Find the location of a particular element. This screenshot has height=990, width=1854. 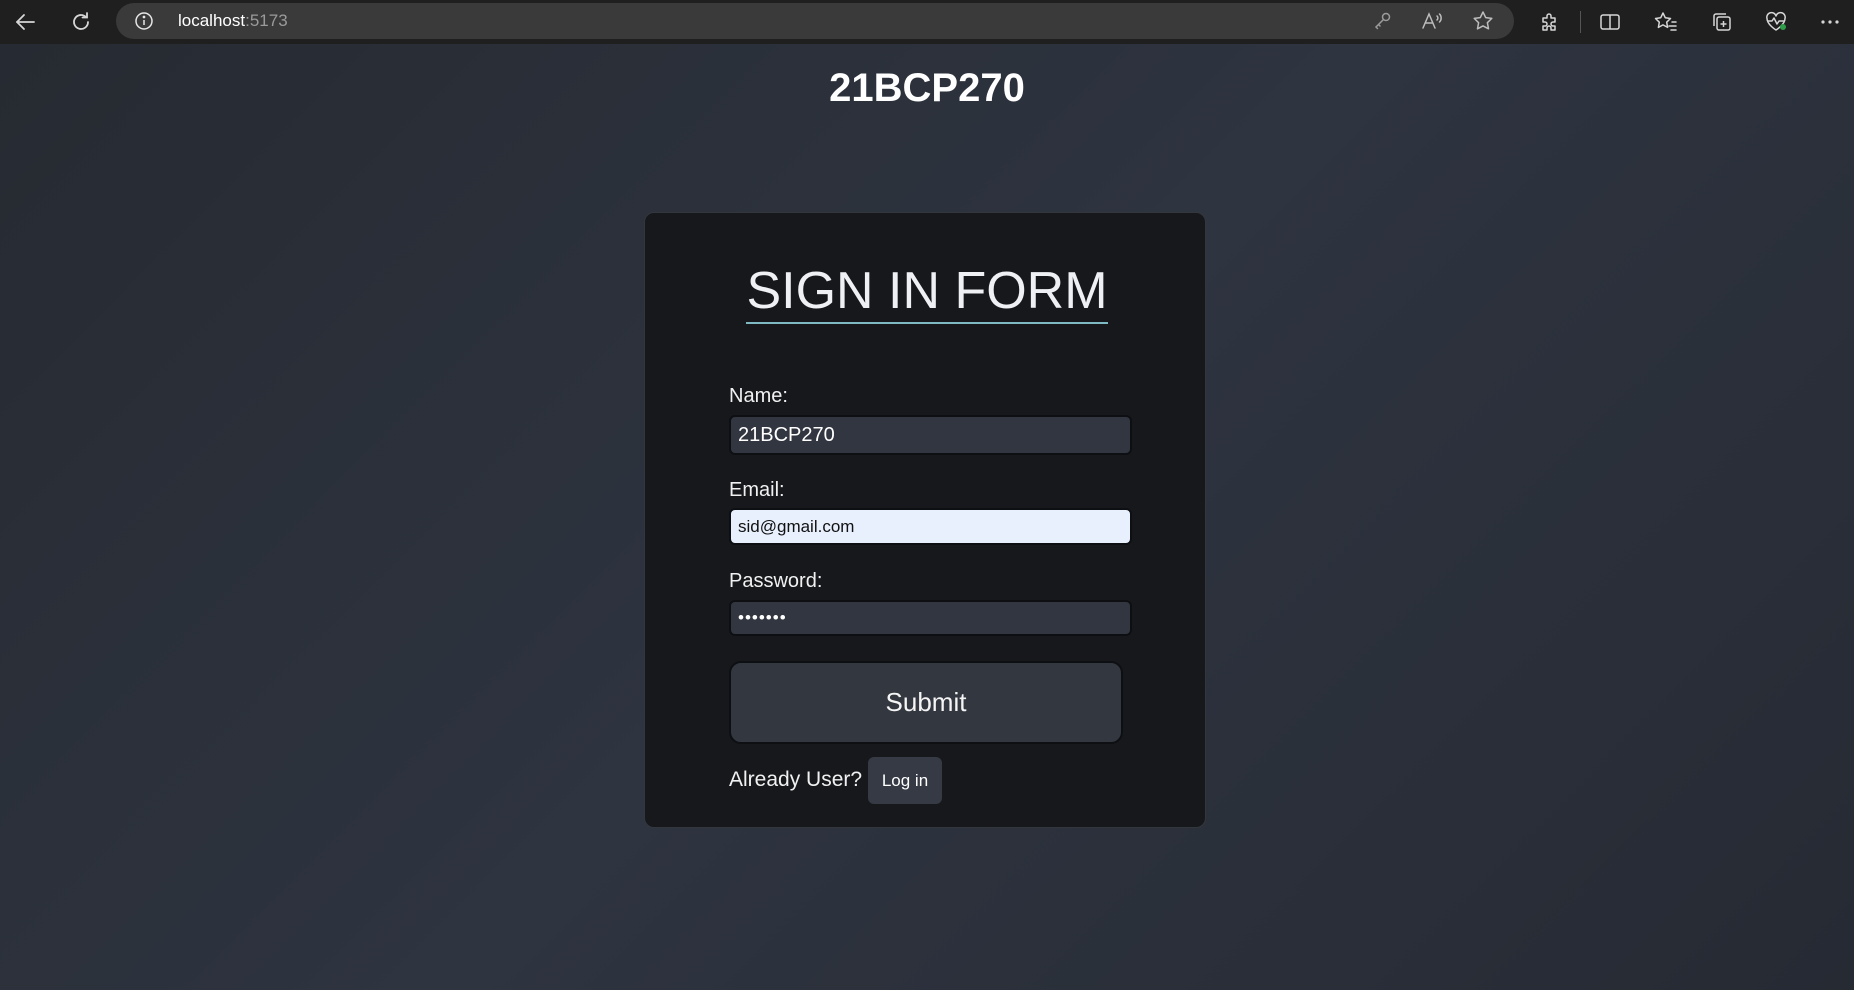

more-icon is located at coordinates (1830, 22).